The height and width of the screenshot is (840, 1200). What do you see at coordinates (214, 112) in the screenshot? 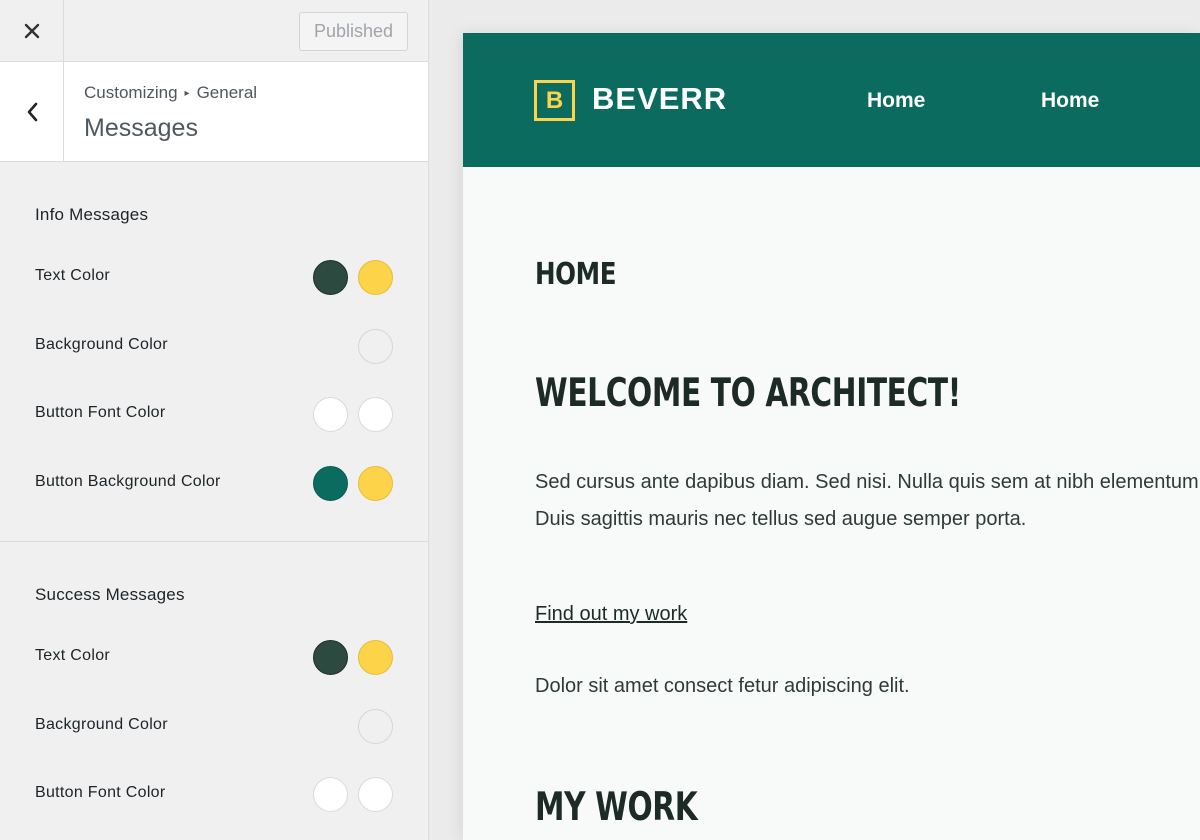
I see `section-header: Customizing ▸ General Messages` at bounding box center [214, 112].